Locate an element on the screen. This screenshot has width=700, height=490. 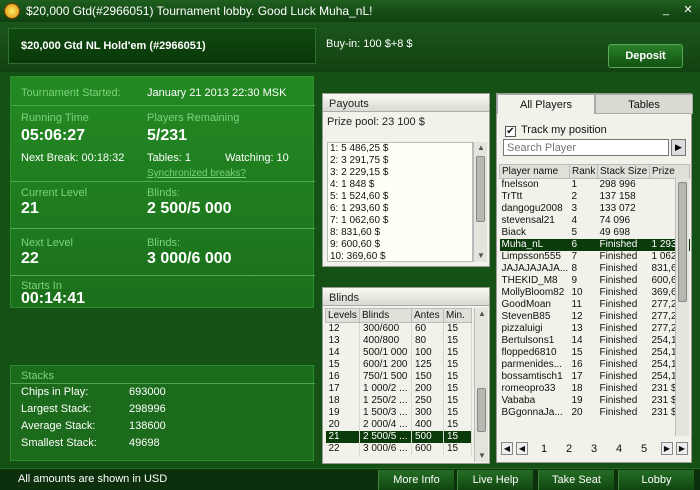
synchronized-breaks-link: Synchronized breaks? is located at coordinates (196, 173).